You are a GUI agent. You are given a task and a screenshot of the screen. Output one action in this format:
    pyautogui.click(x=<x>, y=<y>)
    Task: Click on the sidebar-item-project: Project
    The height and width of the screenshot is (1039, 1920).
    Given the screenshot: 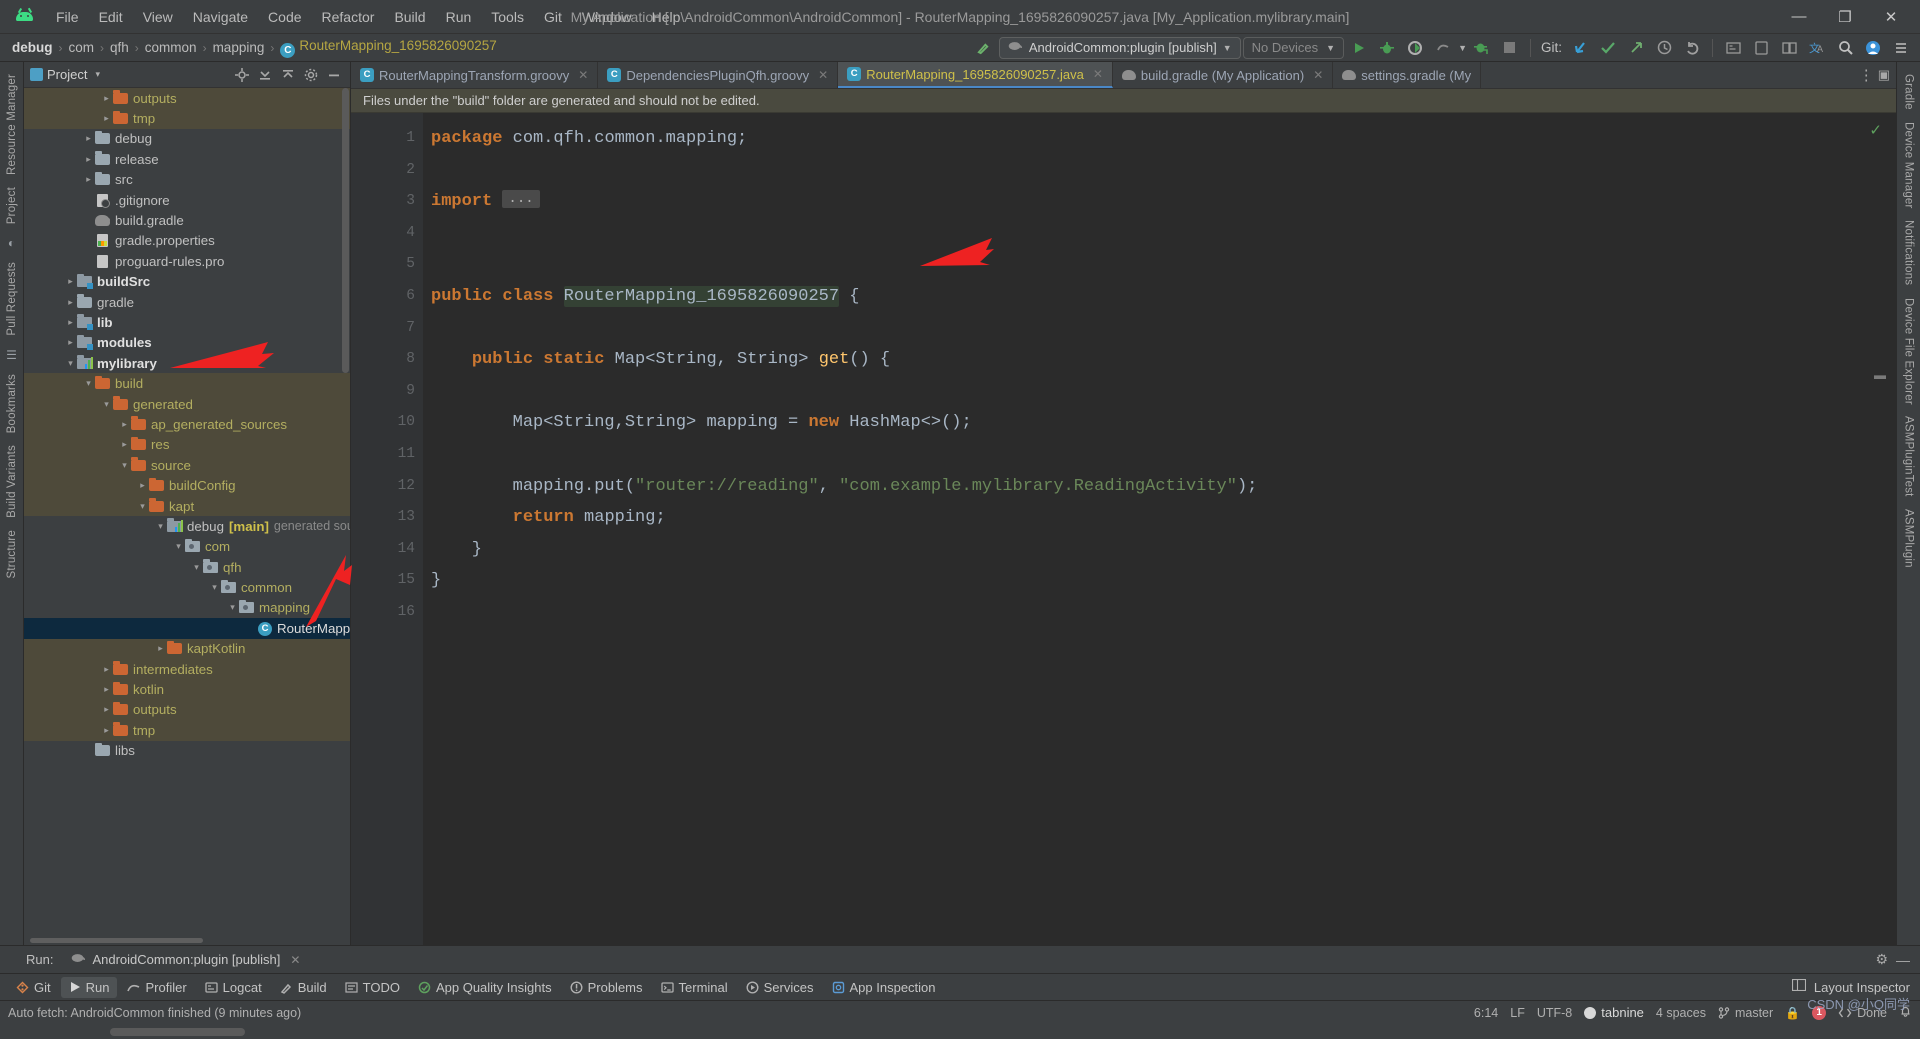 What is the action you would take?
    pyautogui.click(x=12, y=205)
    